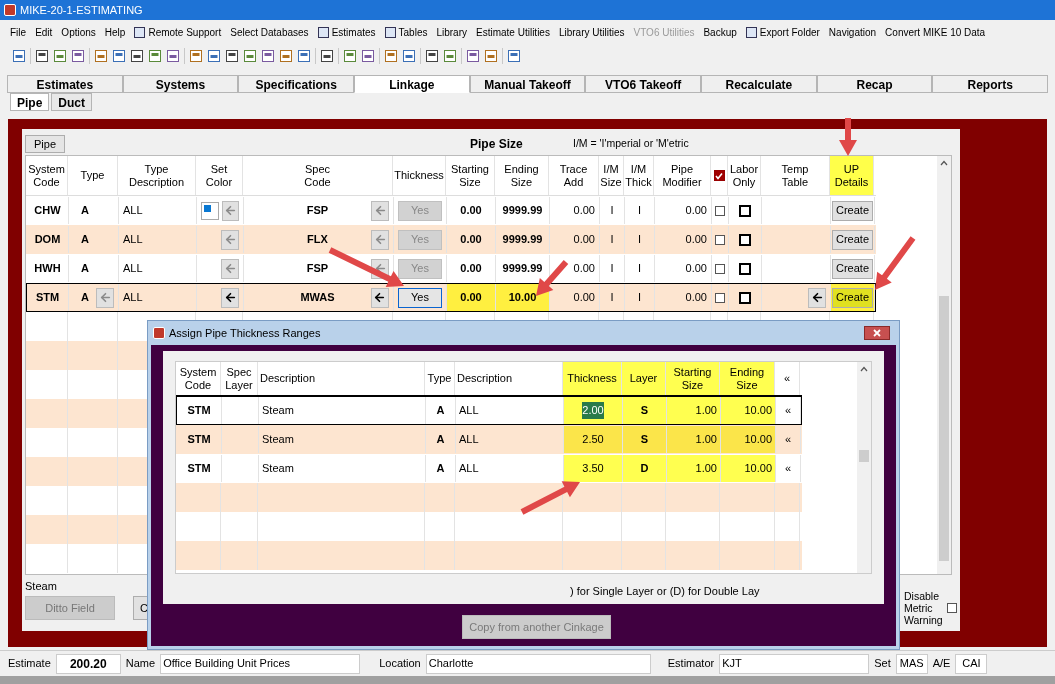  I want to click on close-button, so click(877, 333).